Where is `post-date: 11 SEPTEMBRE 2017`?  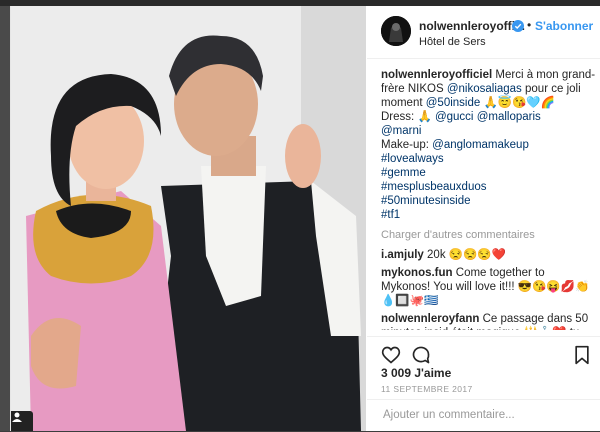
post-date: 11 SEPTEMBRE 2017 is located at coordinates (427, 389).